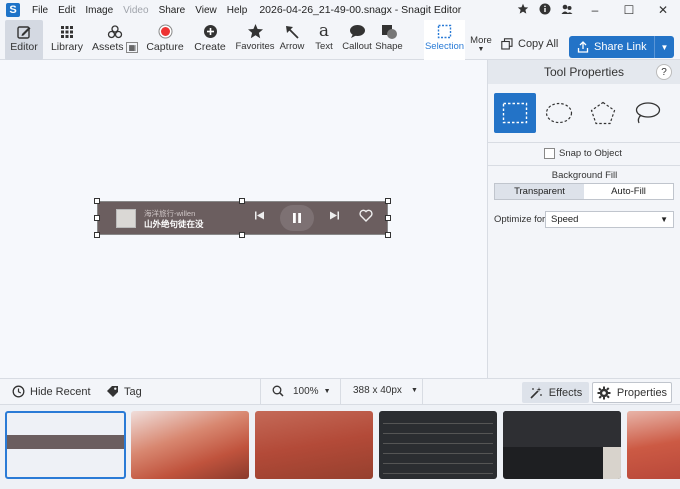  I want to click on lasso-icon, so click(648, 113).